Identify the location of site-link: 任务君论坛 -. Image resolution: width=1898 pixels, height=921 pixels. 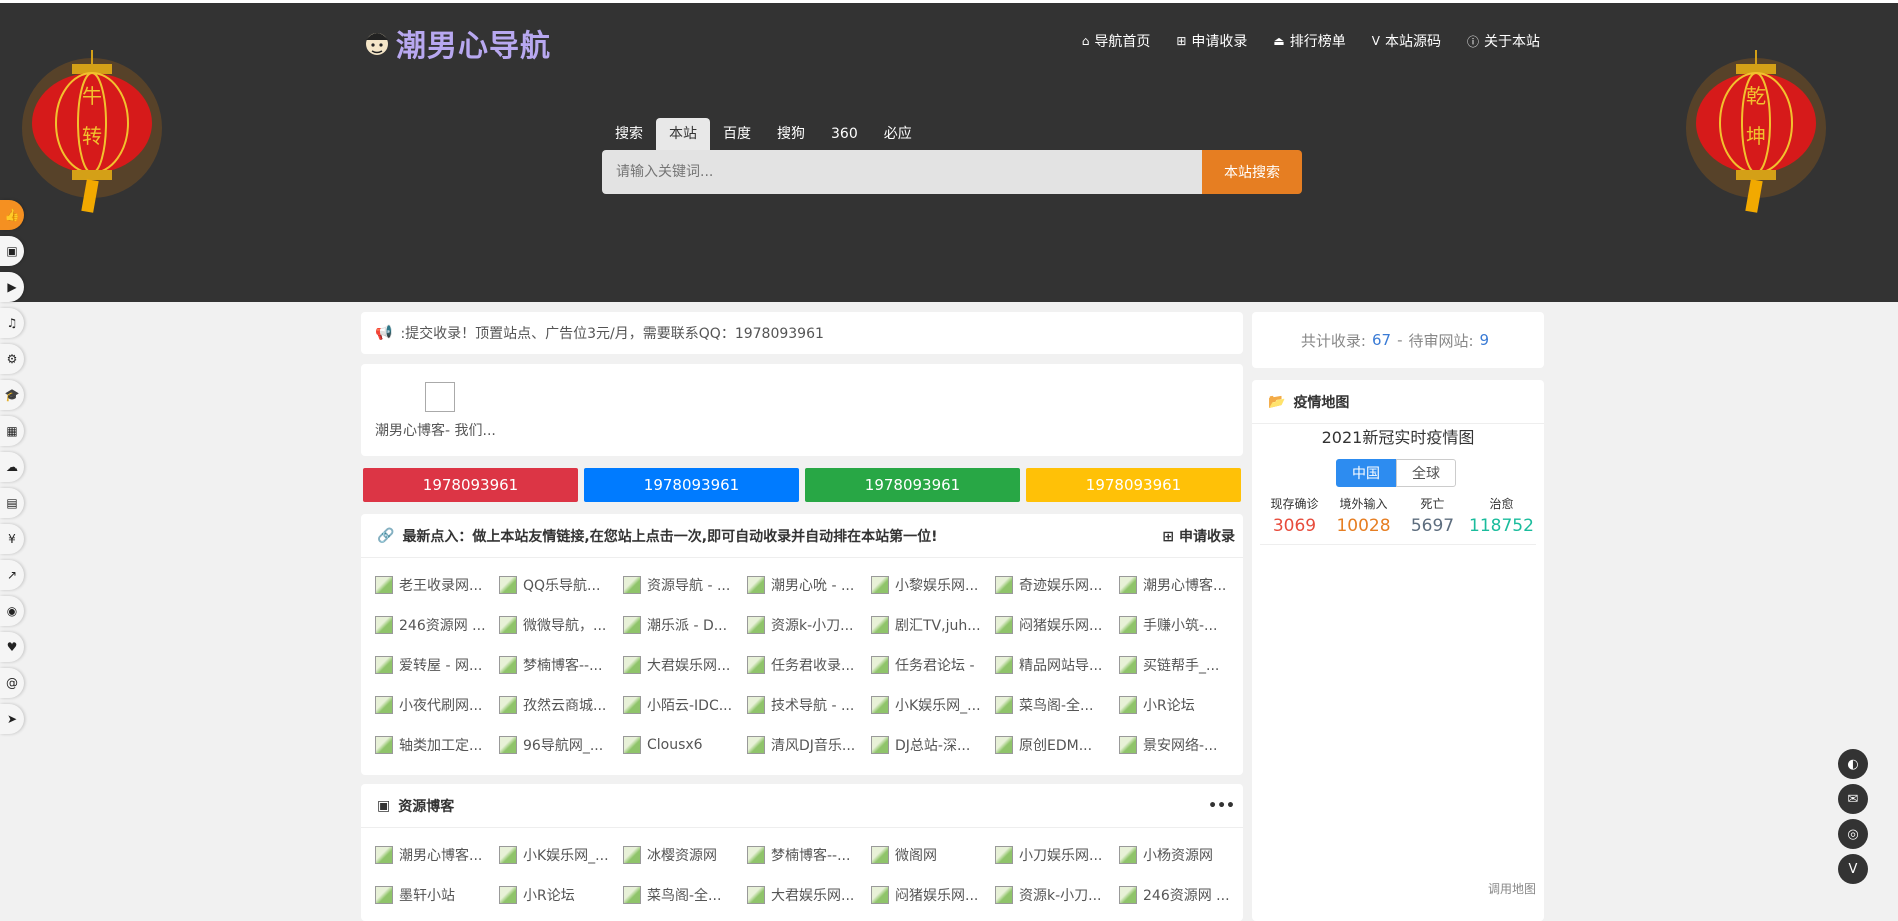
(933, 665).